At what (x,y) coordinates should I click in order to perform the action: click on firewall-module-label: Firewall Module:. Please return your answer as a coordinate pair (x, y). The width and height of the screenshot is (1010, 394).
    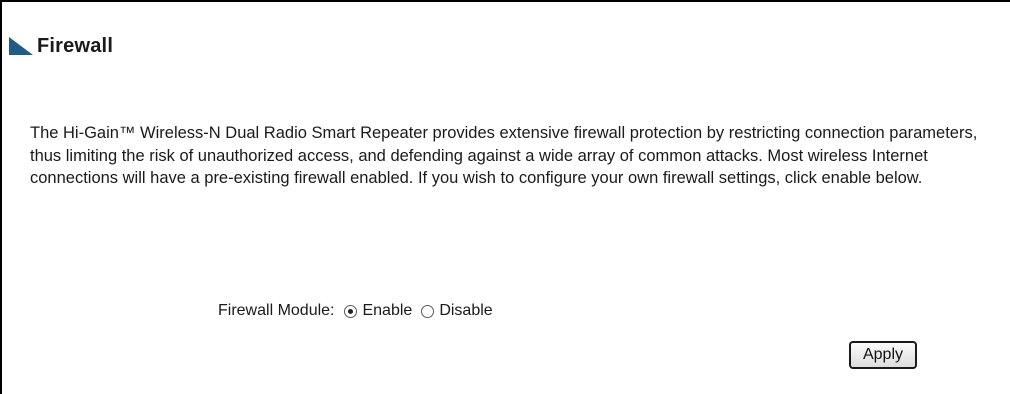
    Looking at the image, I should click on (276, 310).